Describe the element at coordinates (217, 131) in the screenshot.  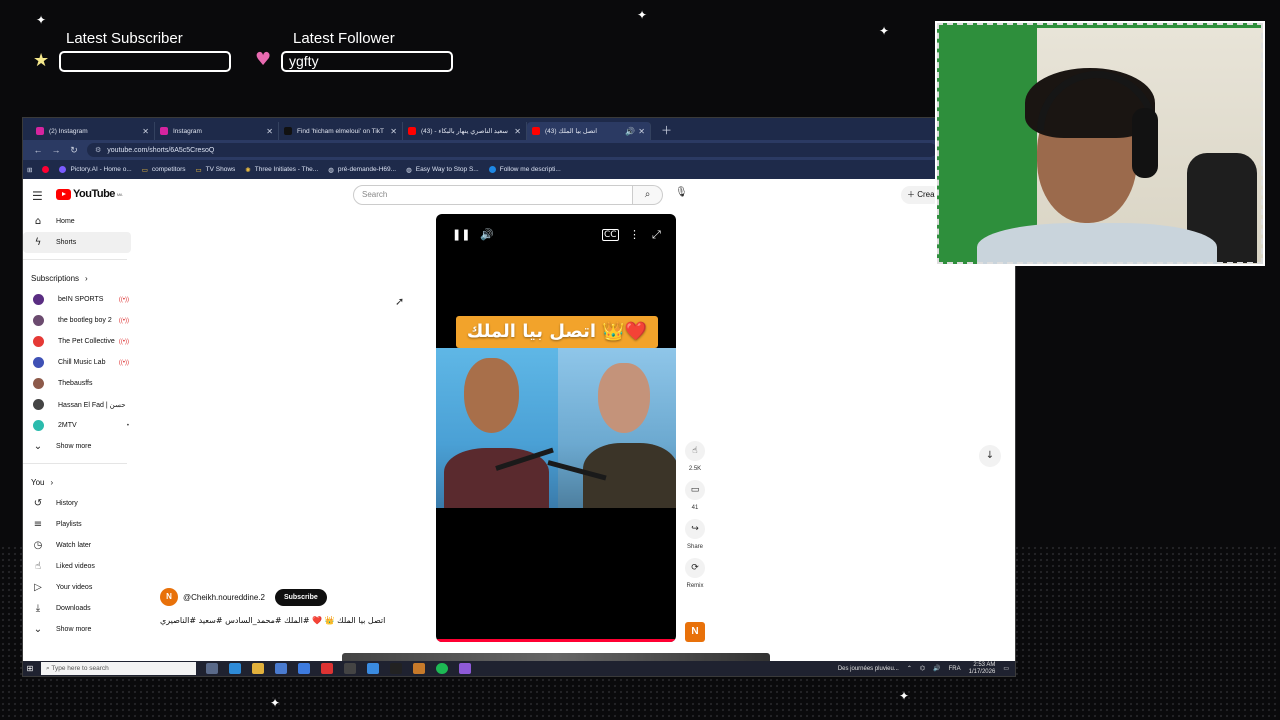
I see `browser-tab: Instagram ✕` at that location.